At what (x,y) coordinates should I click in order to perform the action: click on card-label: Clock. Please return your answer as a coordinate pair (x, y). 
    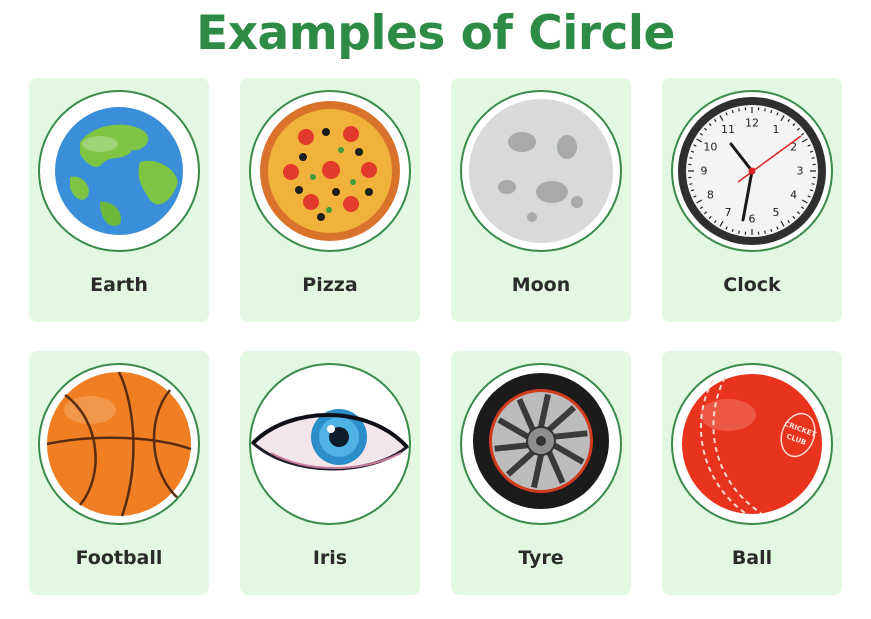
    Looking at the image, I should click on (752, 285).